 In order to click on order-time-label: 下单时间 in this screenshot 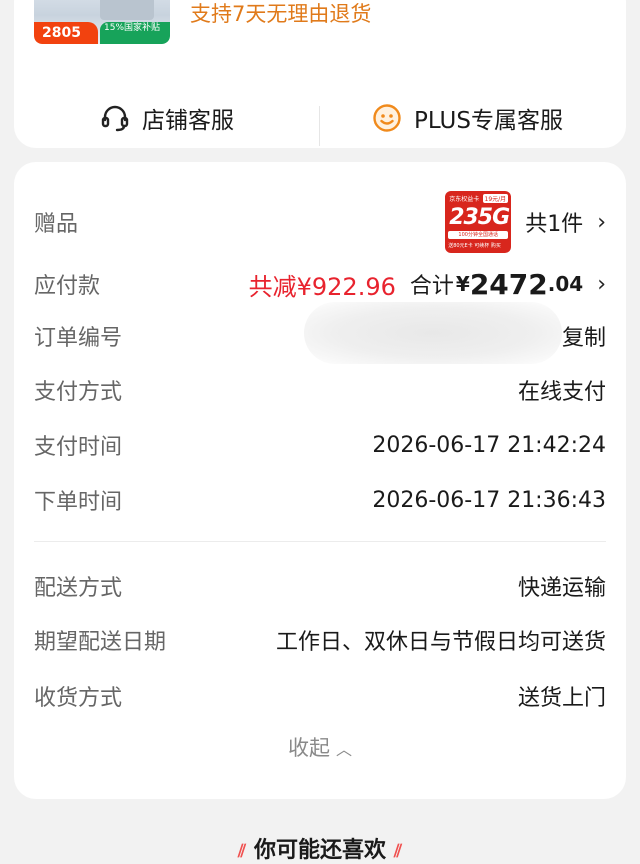, I will do `click(78, 502)`.